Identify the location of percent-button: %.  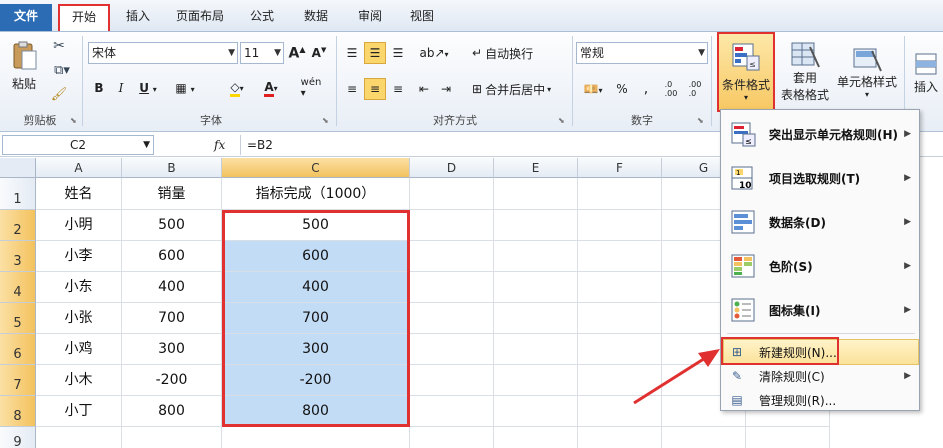
(622, 89).